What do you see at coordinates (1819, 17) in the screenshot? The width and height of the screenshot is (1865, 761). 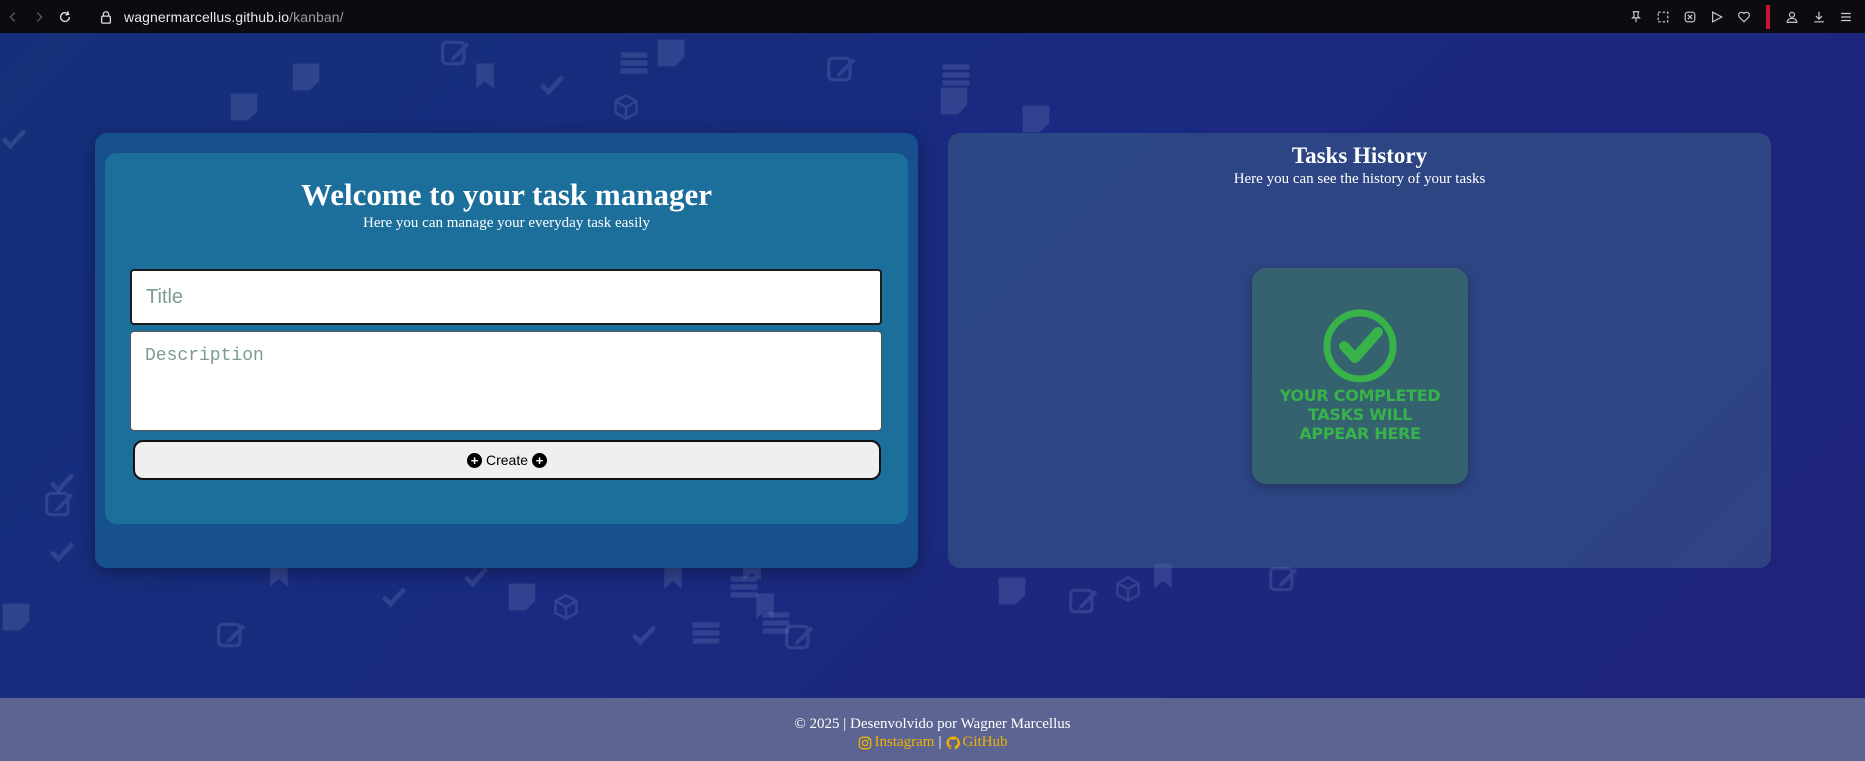 I see `download-icon` at bounding box center [1819, 17].